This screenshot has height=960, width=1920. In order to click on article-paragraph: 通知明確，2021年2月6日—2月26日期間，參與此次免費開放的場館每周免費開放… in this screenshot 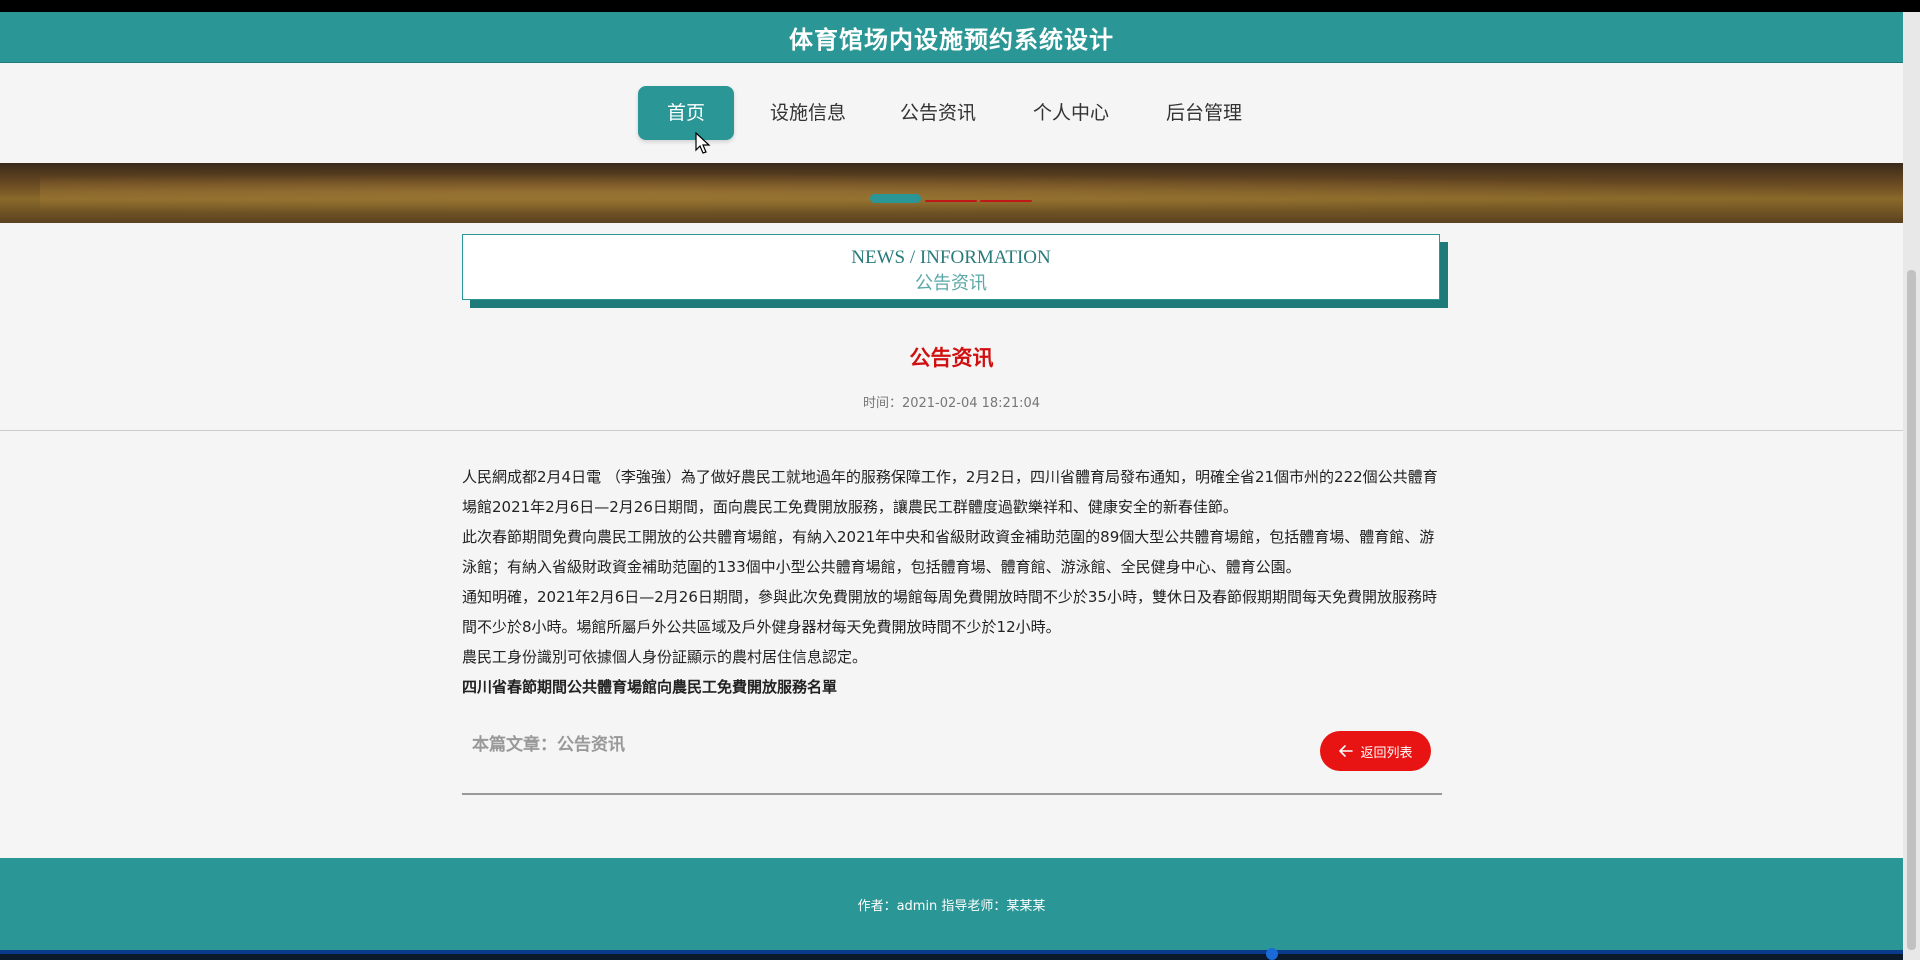, I will do `click(949, 612)`.